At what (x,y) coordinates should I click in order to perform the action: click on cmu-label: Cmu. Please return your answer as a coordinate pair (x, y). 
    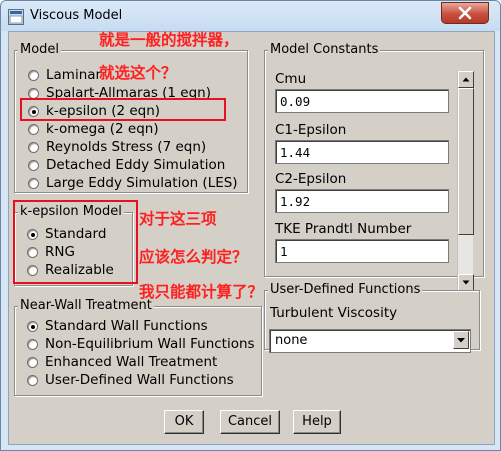
    Looking at the image, I should click on (291, 79).